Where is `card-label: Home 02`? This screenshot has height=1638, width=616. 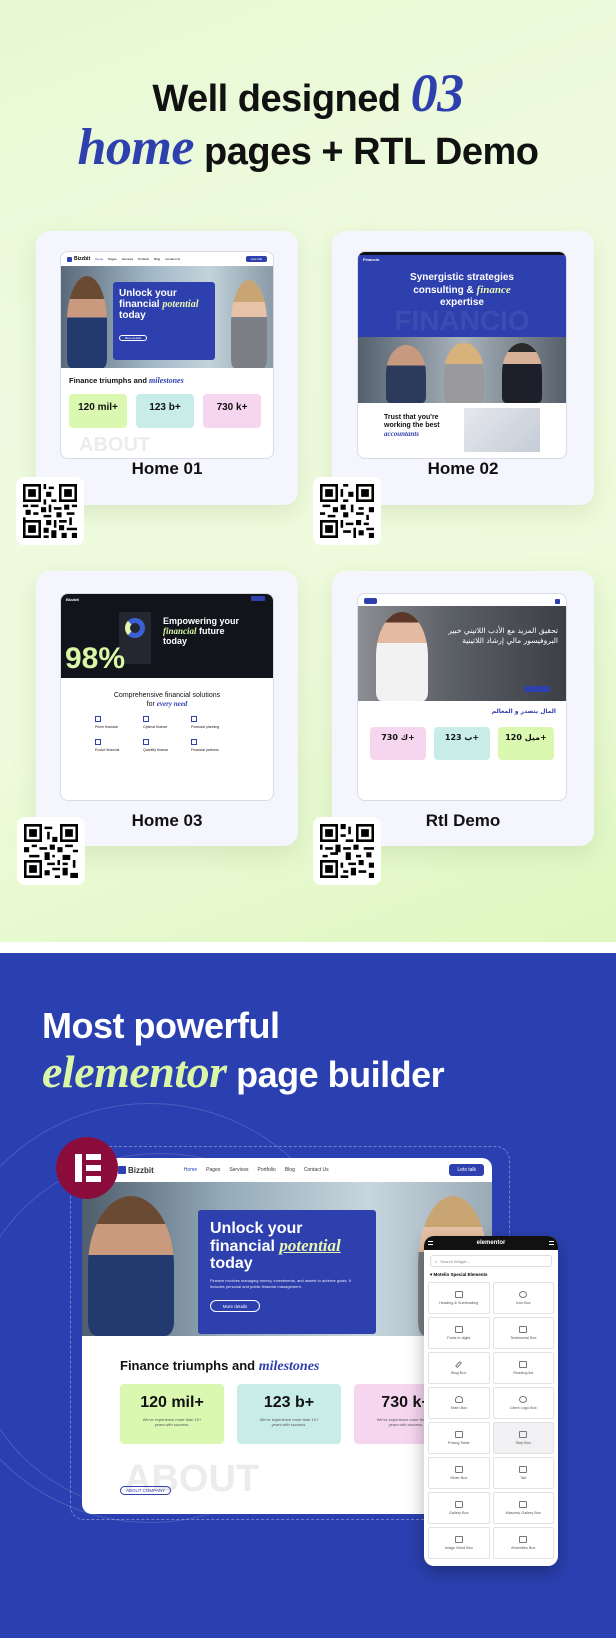 card-label: Home 02 is located at coordinates (463, 469).